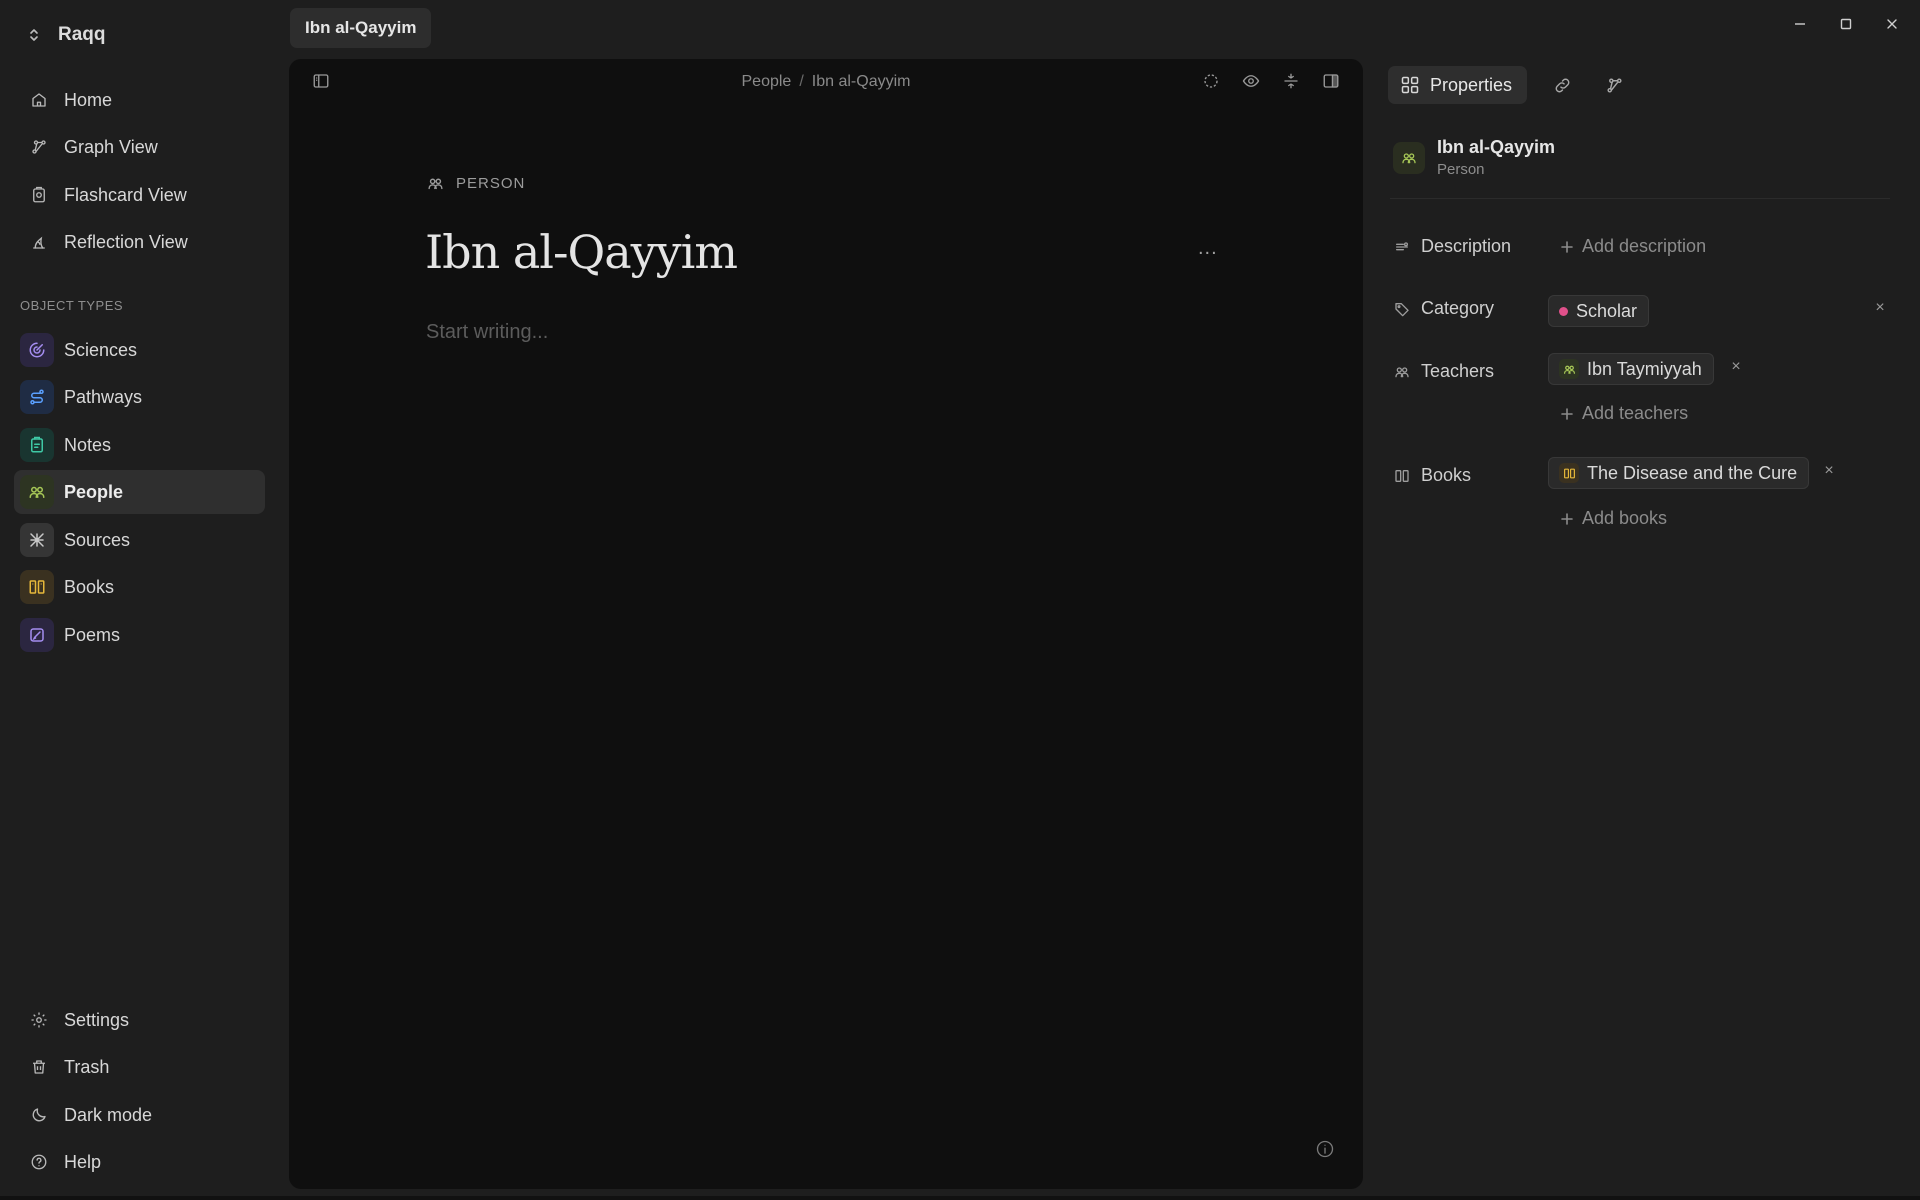  Describe the element at coordinates (1736, 367) in the screenshot. I see `remove-teacher-button: ×` at that location.